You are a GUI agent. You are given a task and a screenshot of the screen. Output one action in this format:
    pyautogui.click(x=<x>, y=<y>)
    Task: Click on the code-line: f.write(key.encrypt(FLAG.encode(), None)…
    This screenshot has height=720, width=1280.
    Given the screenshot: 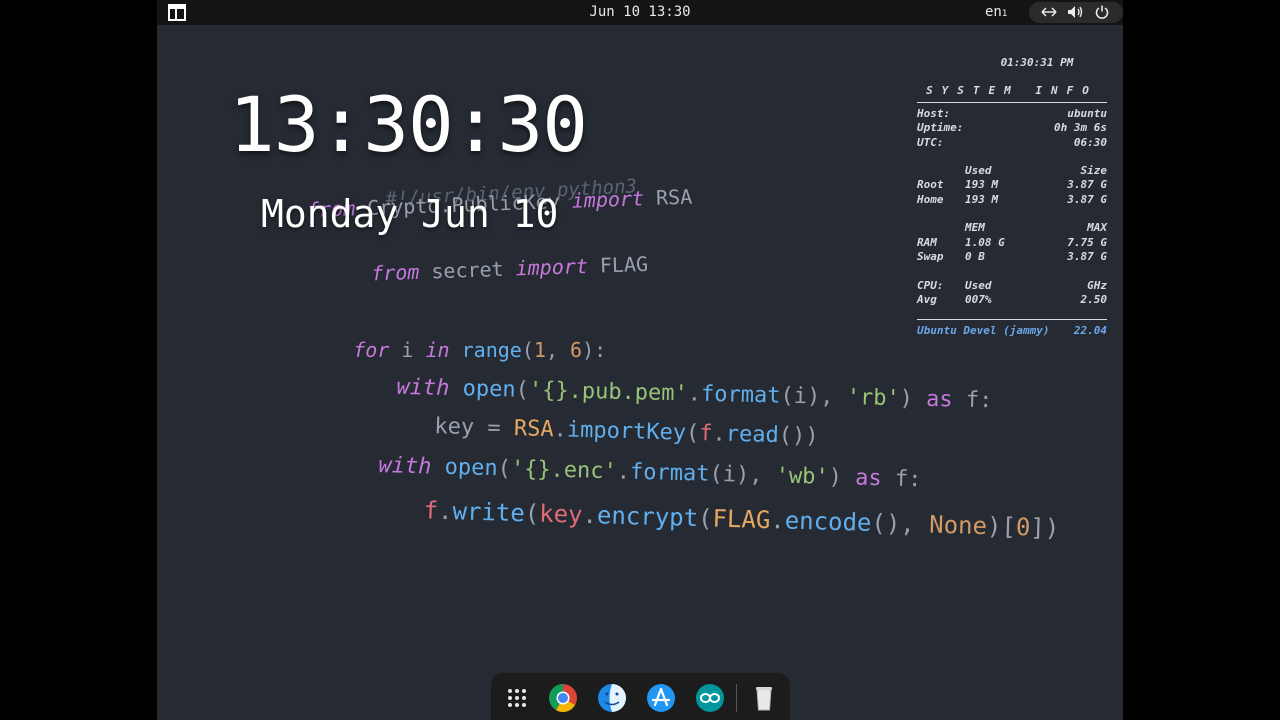 What is the action you would take?
    pyautogui.click(x=741, y=519)
    